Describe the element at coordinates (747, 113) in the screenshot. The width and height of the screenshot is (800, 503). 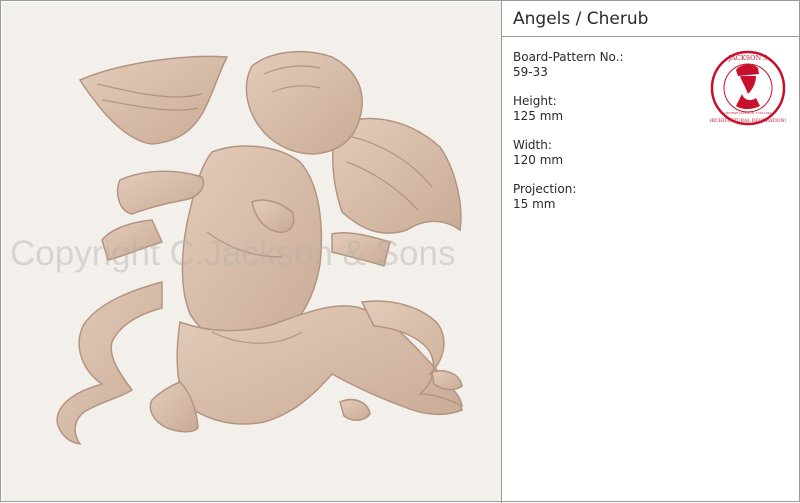
I see `svg-text: GEORGE JACKSON 1756-1840` at that location.